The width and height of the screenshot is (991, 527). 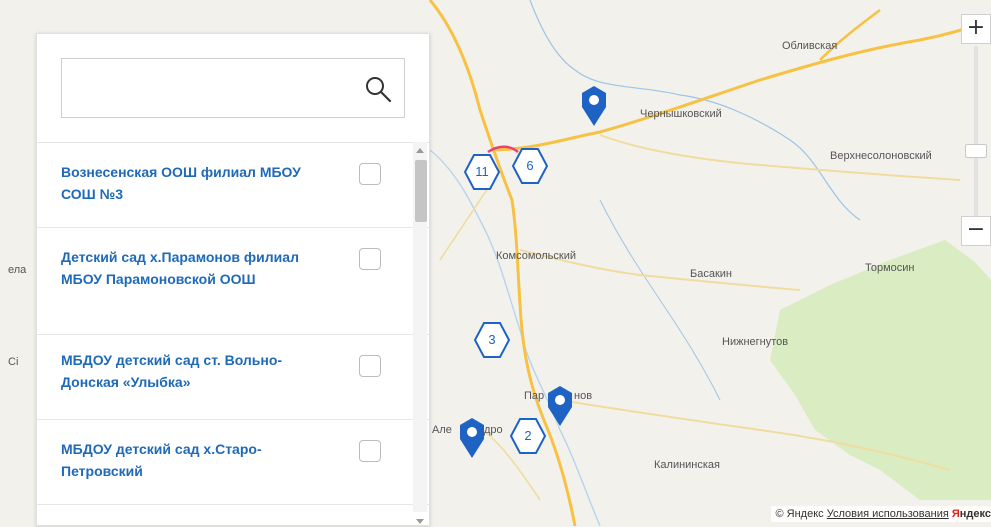 I want to click on zoom-control: + −, so click(x=976, y=134).